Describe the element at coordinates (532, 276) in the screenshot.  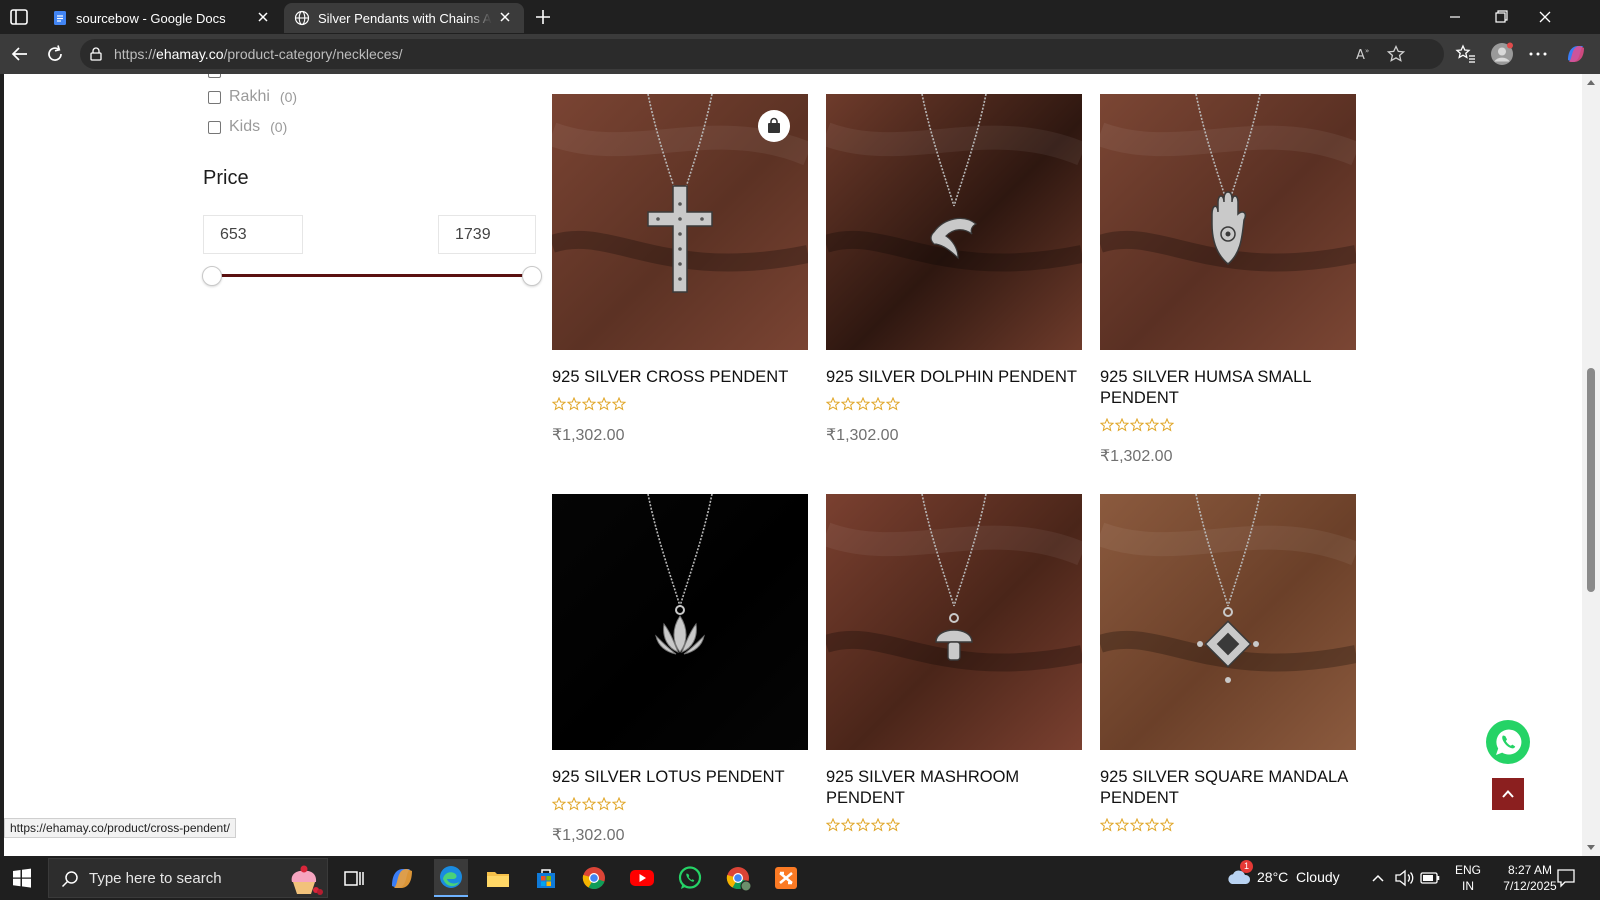
I see `price-slider-max-handle` at that location.